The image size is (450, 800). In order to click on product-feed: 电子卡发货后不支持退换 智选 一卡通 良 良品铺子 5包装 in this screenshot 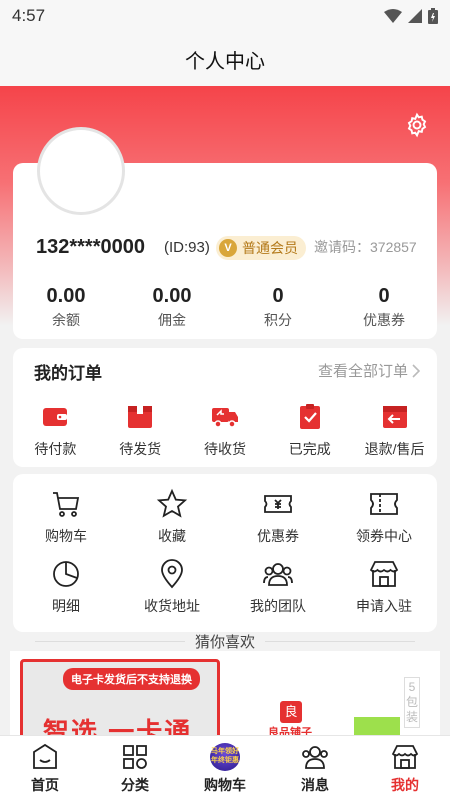, I will do `click(225, 693)`.